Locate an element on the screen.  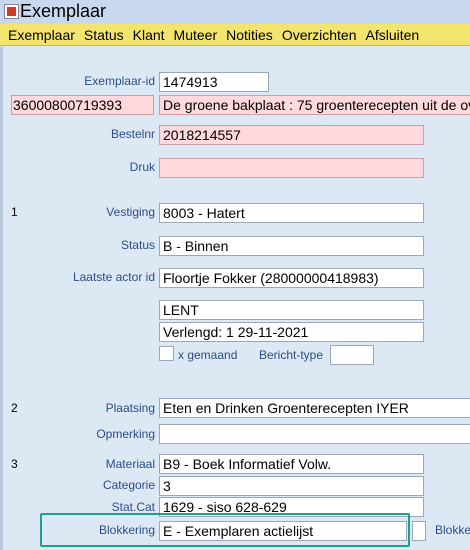
vestiging-field: 8003 - Hatert is located at coordinates (291, 213).